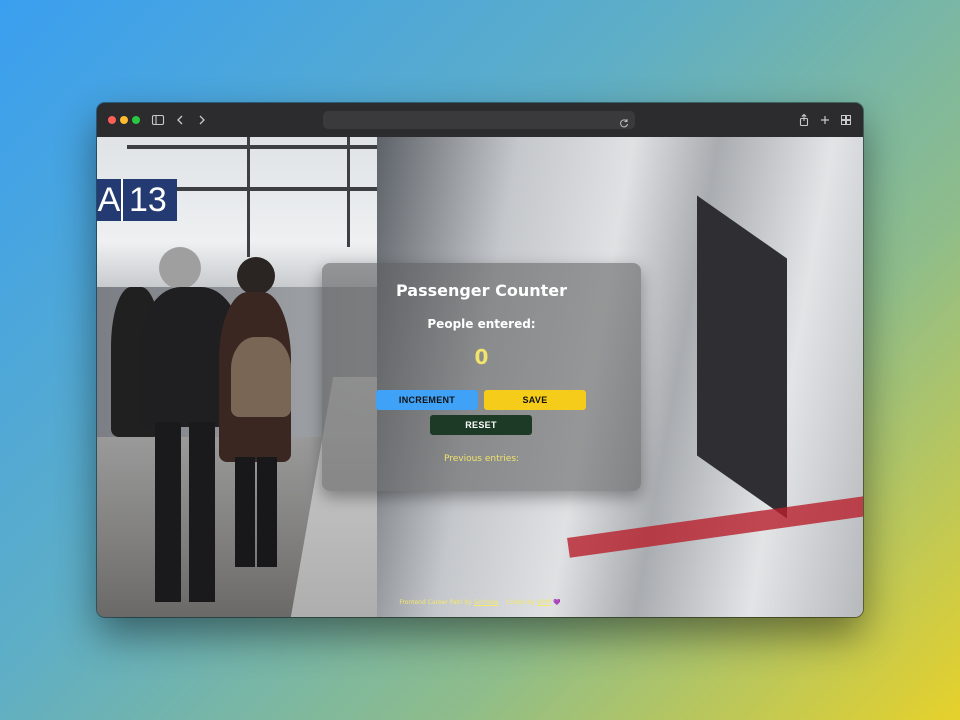  What do you see at coordinates (159, 120) in the screenshot?
I see `sidebar-icon` at bounding box center [159, 120].